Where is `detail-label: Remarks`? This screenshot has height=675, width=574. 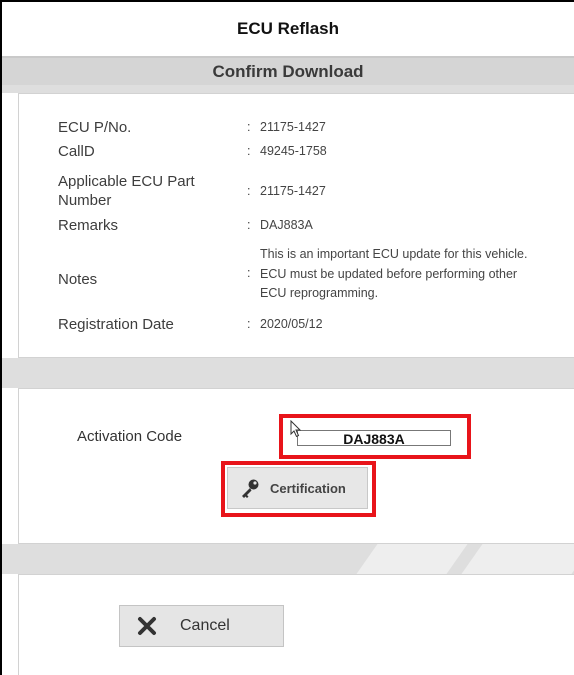
detail-label: Remarks is located at coordinates (88, 225).